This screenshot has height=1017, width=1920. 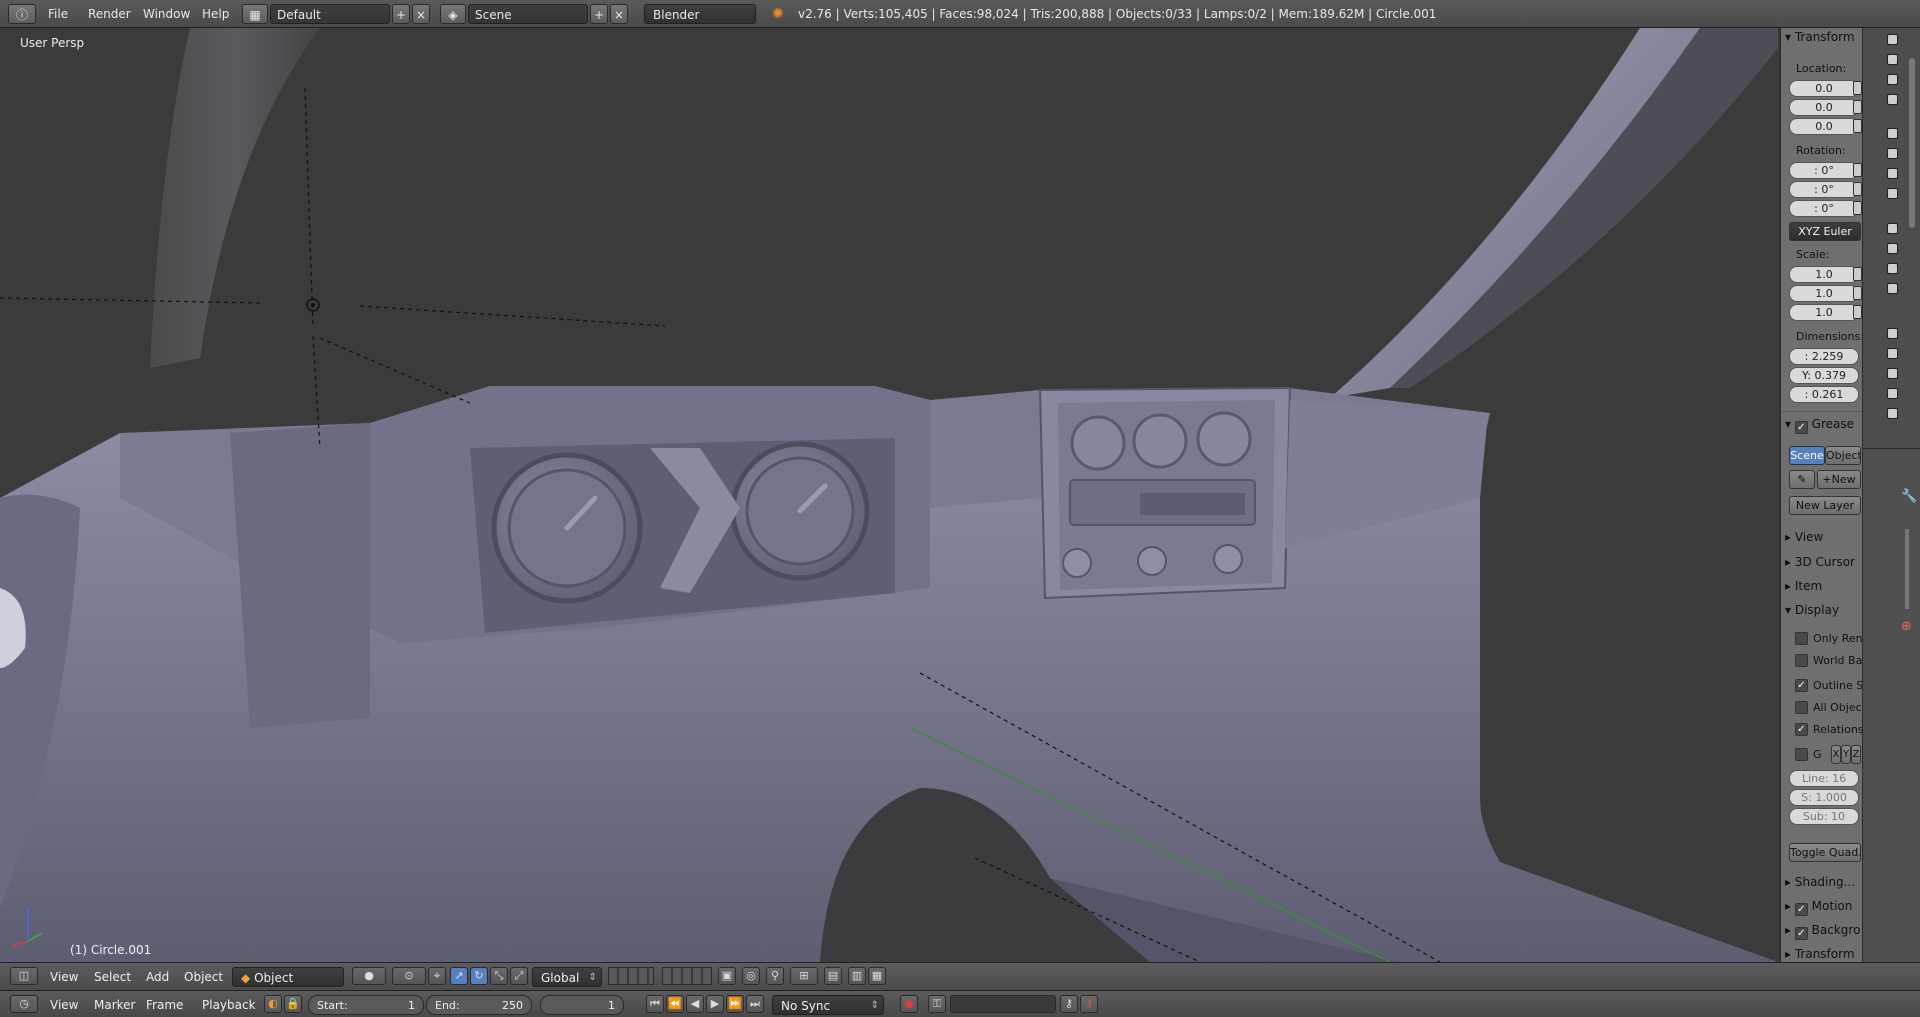 I want to click on remove-scene-icon: ×, so click(x=619, y=14).